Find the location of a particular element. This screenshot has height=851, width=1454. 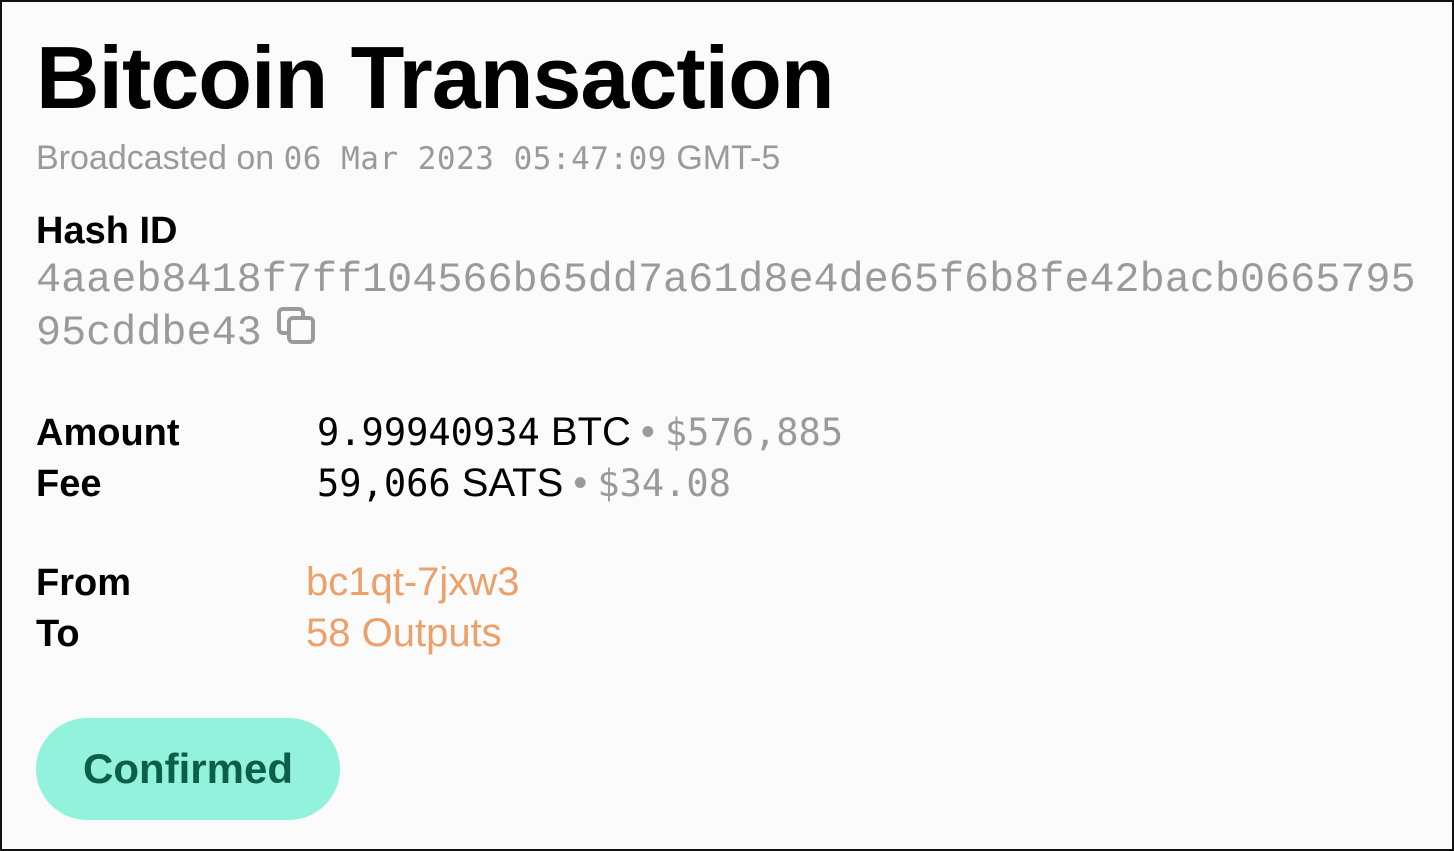

fee-usd: $34.08 is located at coordinates (664, 483).